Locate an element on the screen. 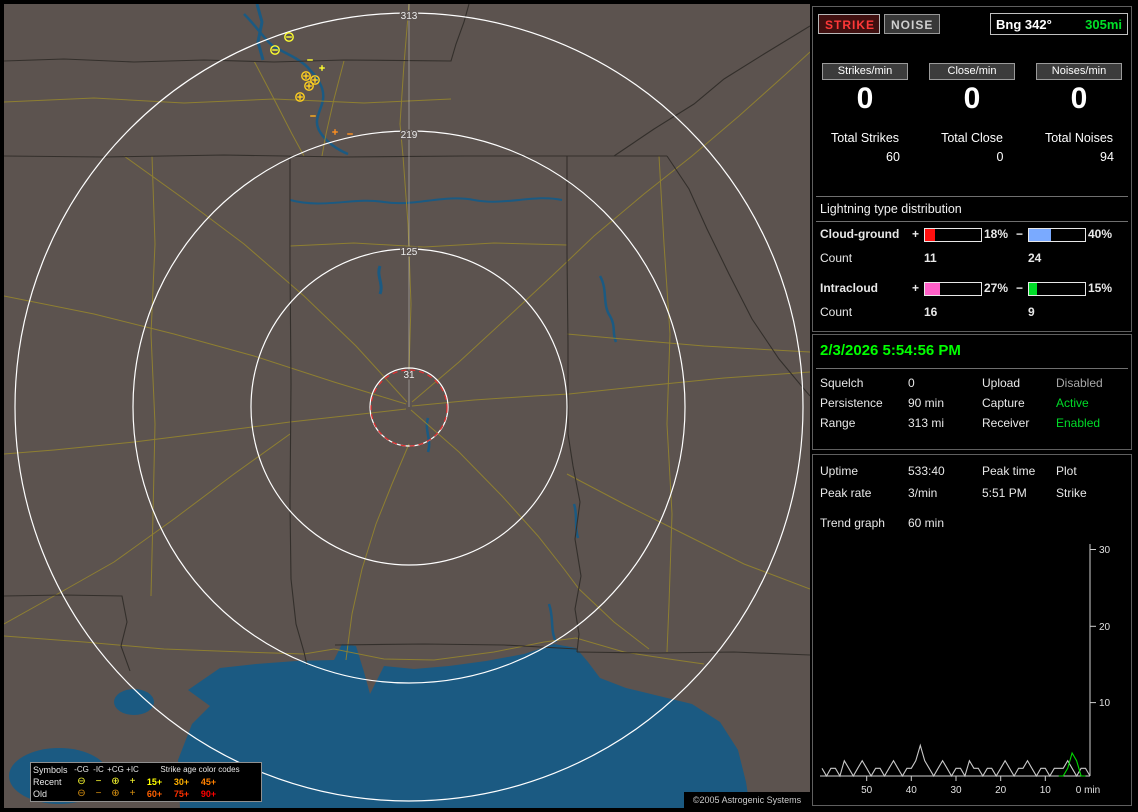 This screenshot has height=812, width=1138. noise-indicator-button: NOISE is located at coordinates (912, 24).